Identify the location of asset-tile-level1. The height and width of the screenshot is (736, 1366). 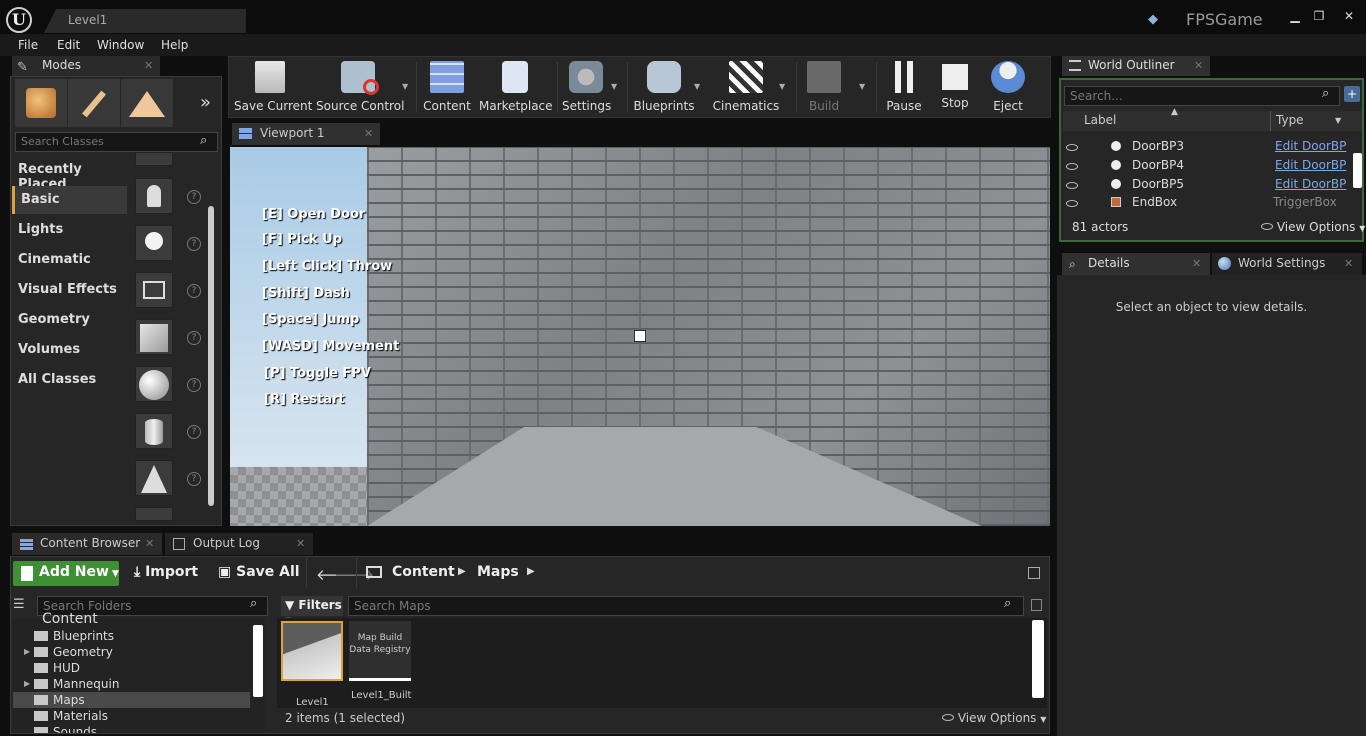
(312, 651).